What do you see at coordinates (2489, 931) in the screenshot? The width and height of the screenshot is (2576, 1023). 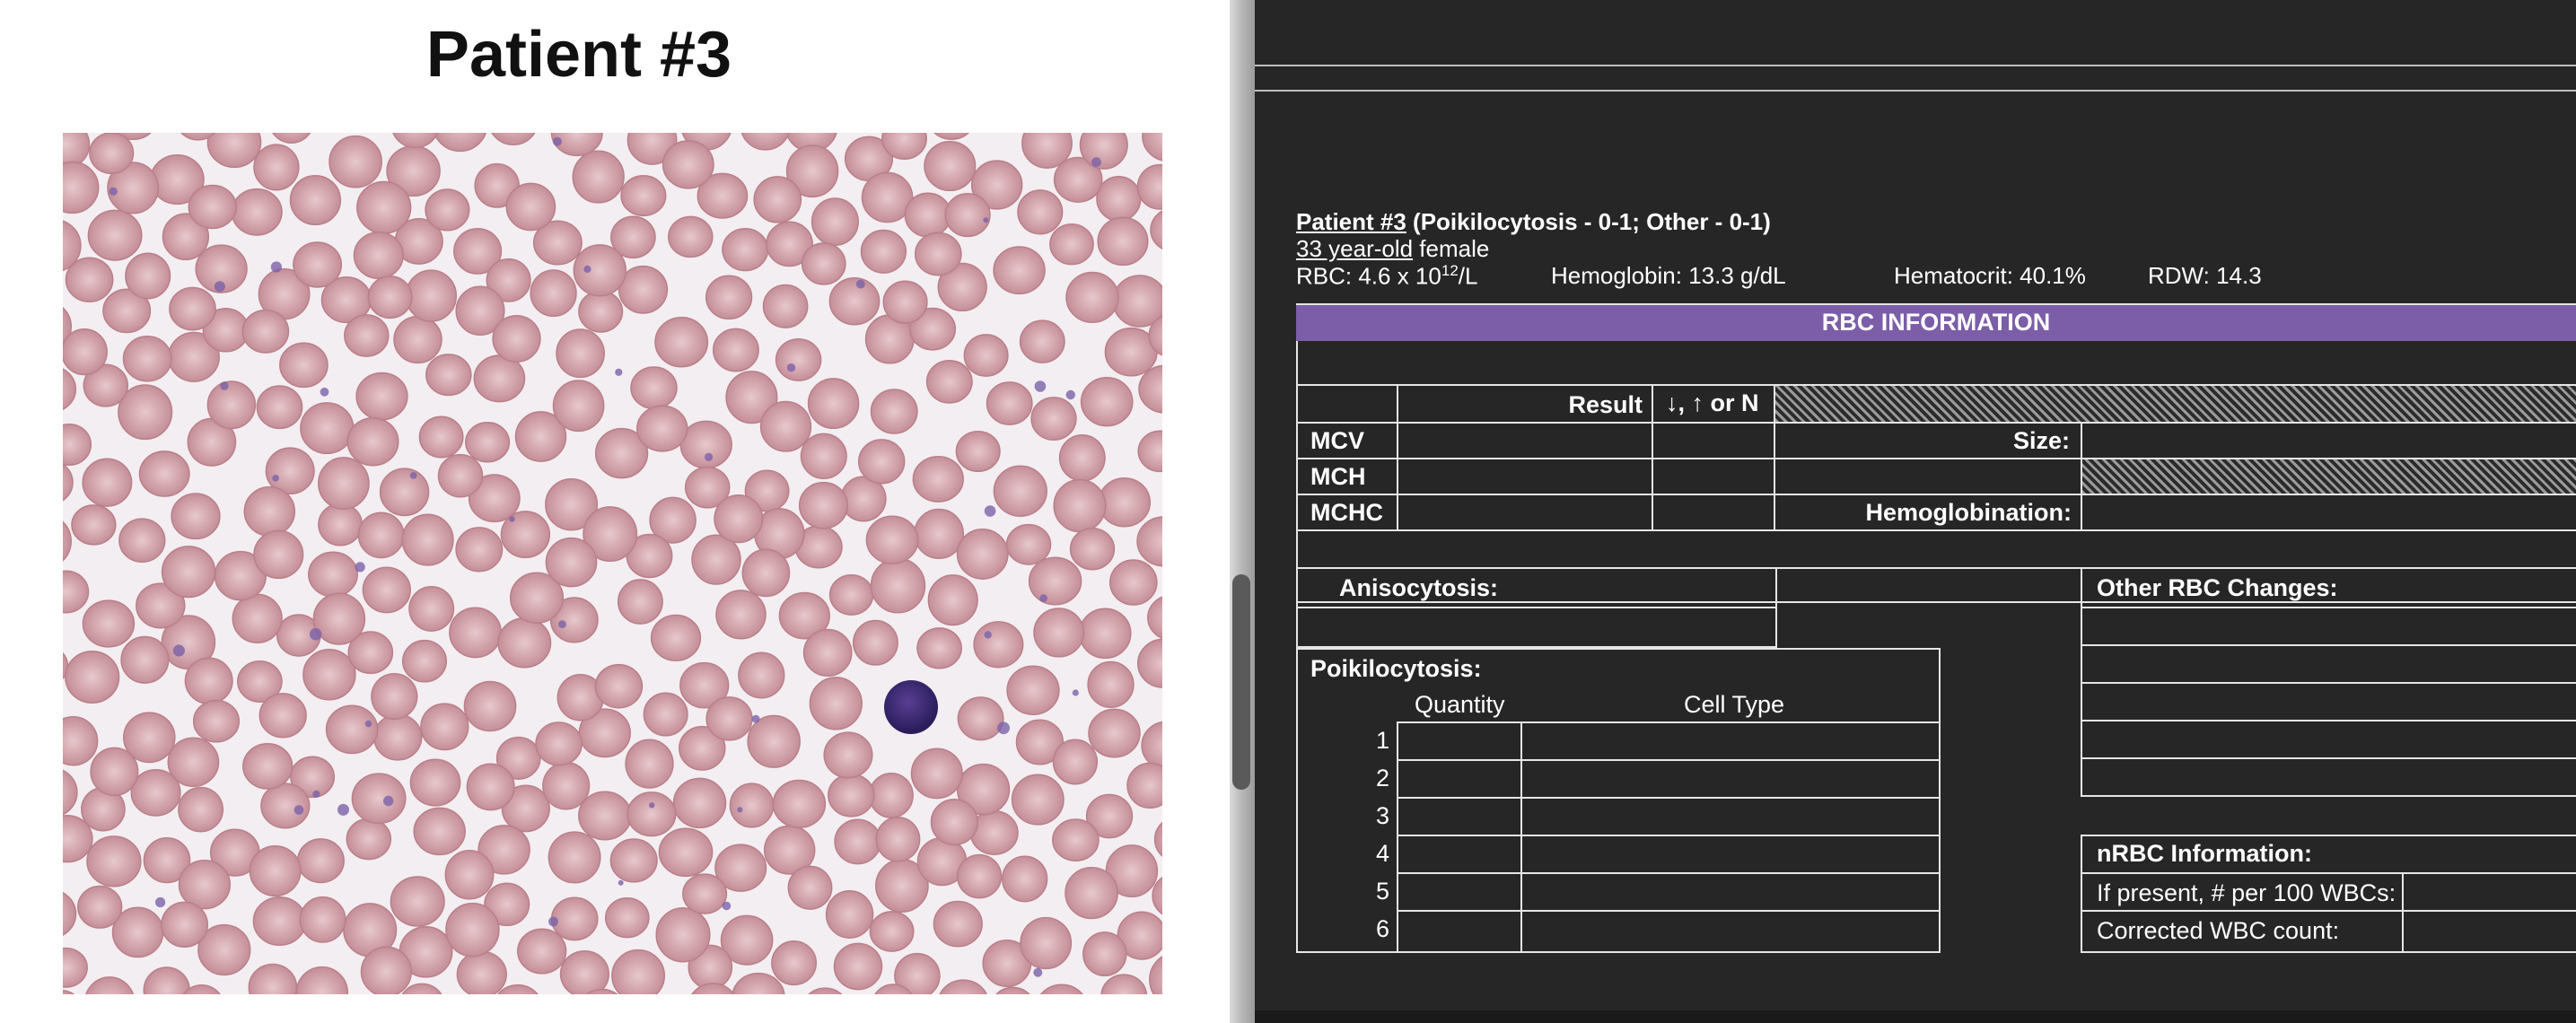 I see `corrected-wbc-input` at bounding box center [2489, 931].